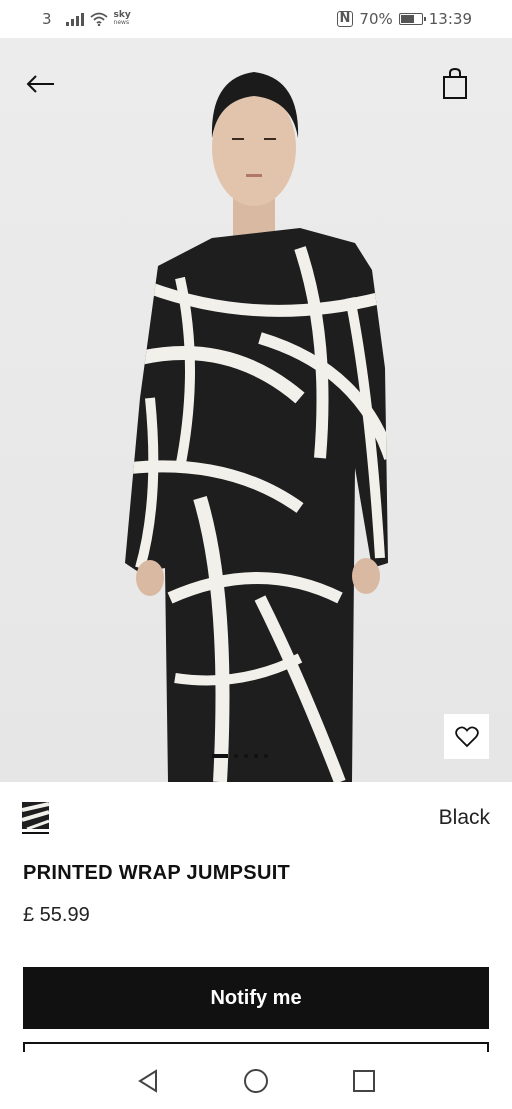 The height and width of the screenshot is (1109, 512). Describe the element at coordinates (345, 19) in the screenshot. I see `nfc-icon: N` at that location.